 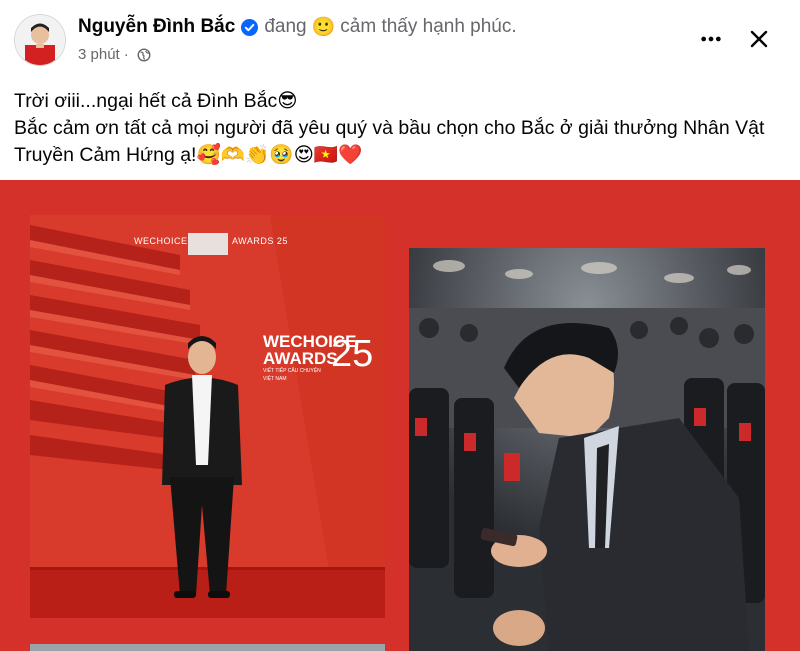 I want to click on more-options-button, so click(x=711, y=39).